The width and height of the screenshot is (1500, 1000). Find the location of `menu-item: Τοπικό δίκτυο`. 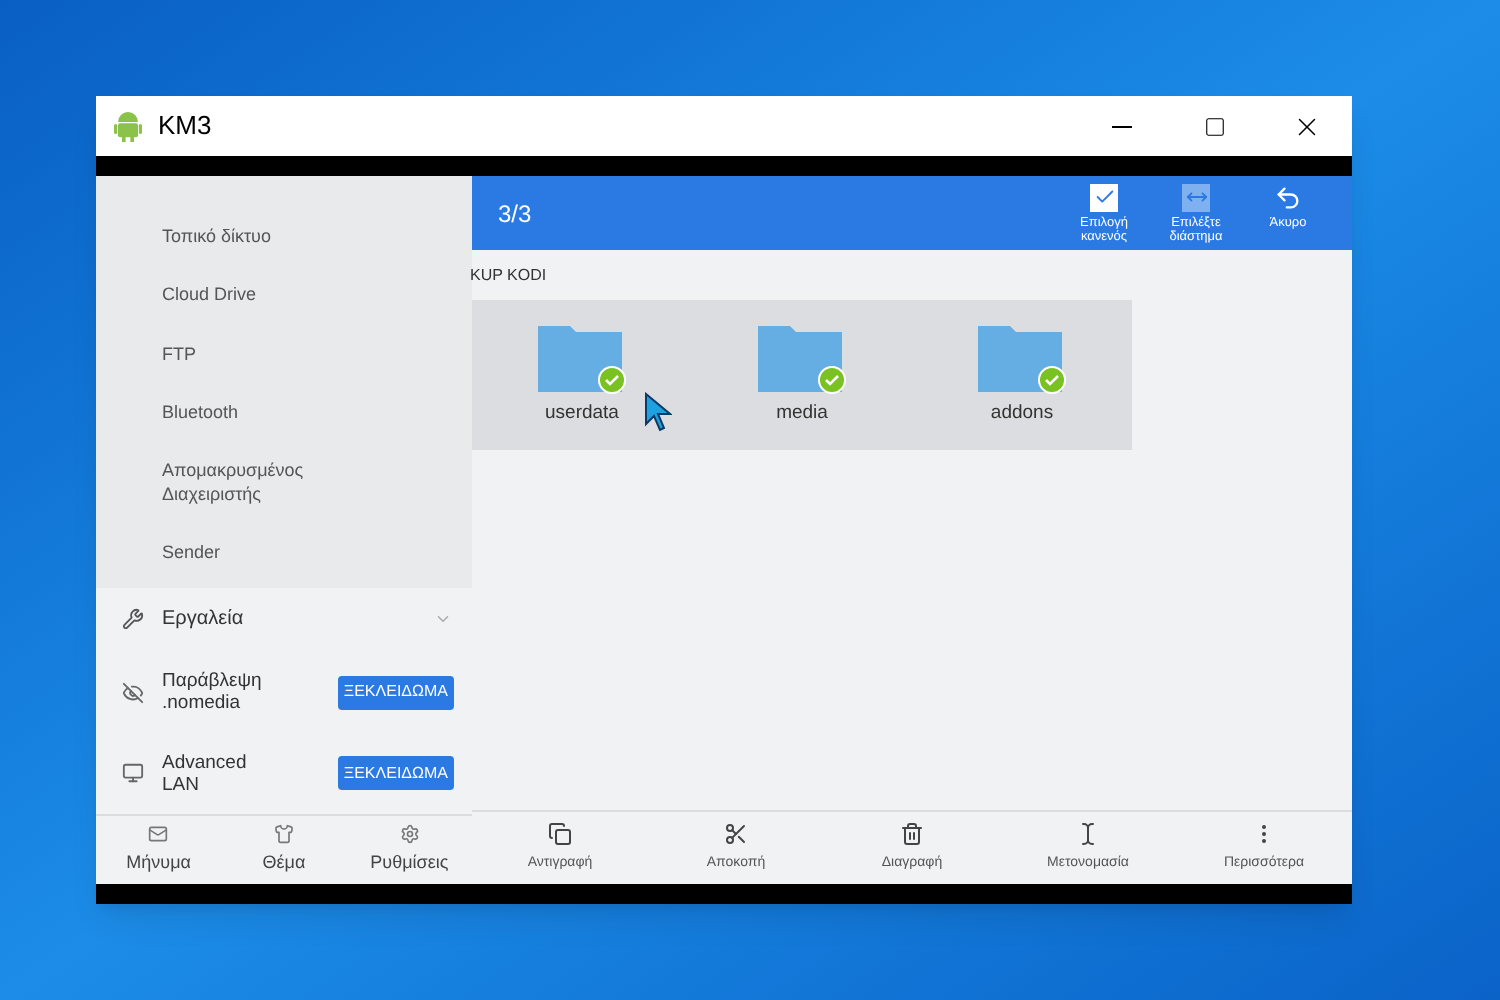

menu-item: Τοπικό δίκτυο is located at coordinates (262, 235).